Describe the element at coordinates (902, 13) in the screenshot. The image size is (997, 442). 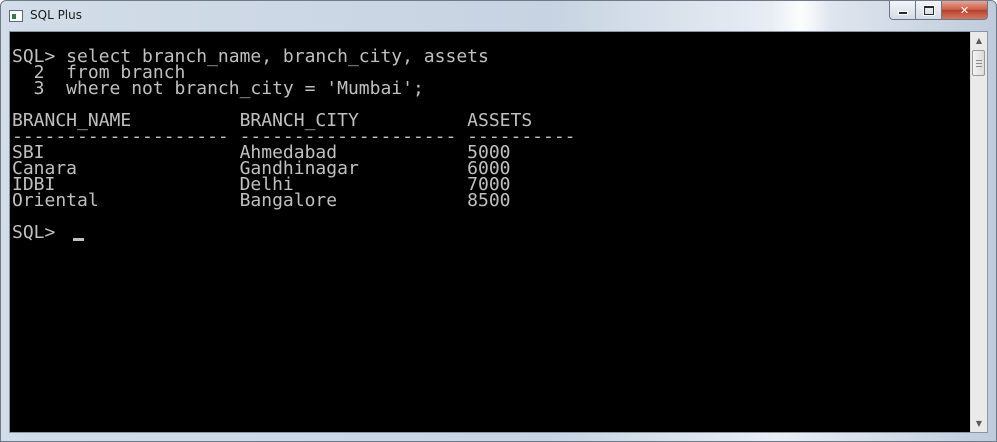
I see `minimize-icon` at that location.